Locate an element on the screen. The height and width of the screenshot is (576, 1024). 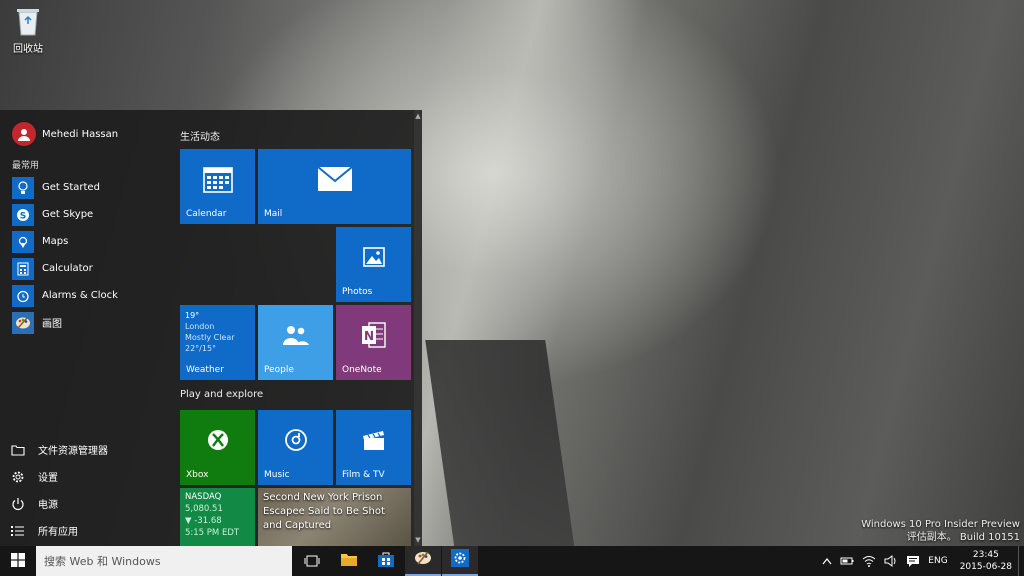
app-get-started: Get Started is located at coordinates (65, 187).